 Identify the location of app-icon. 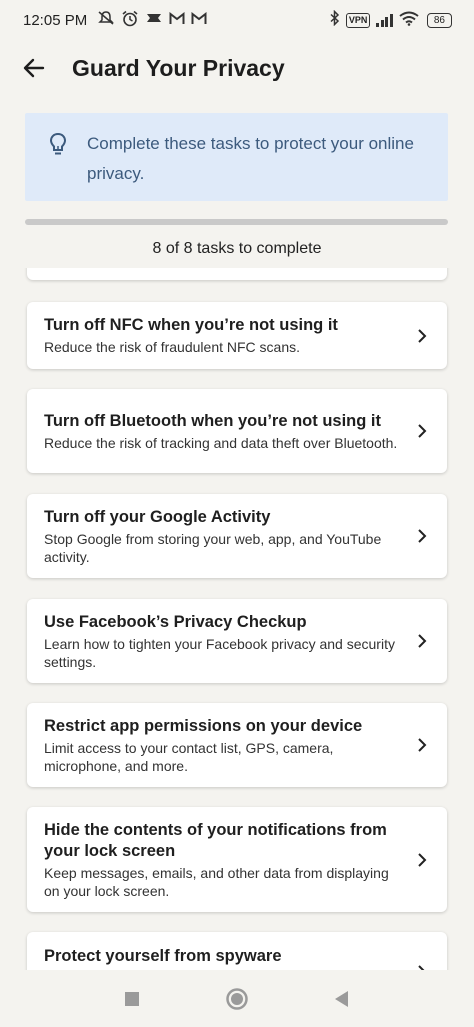
(154, 20).